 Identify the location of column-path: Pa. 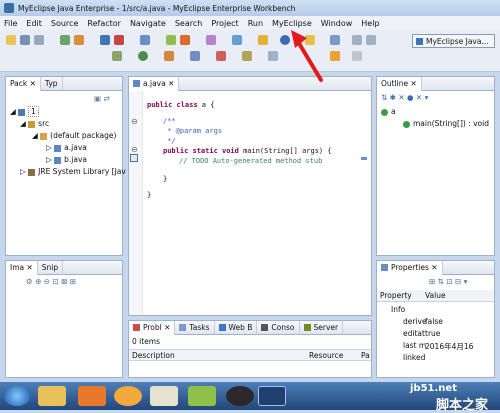
(365, 355).